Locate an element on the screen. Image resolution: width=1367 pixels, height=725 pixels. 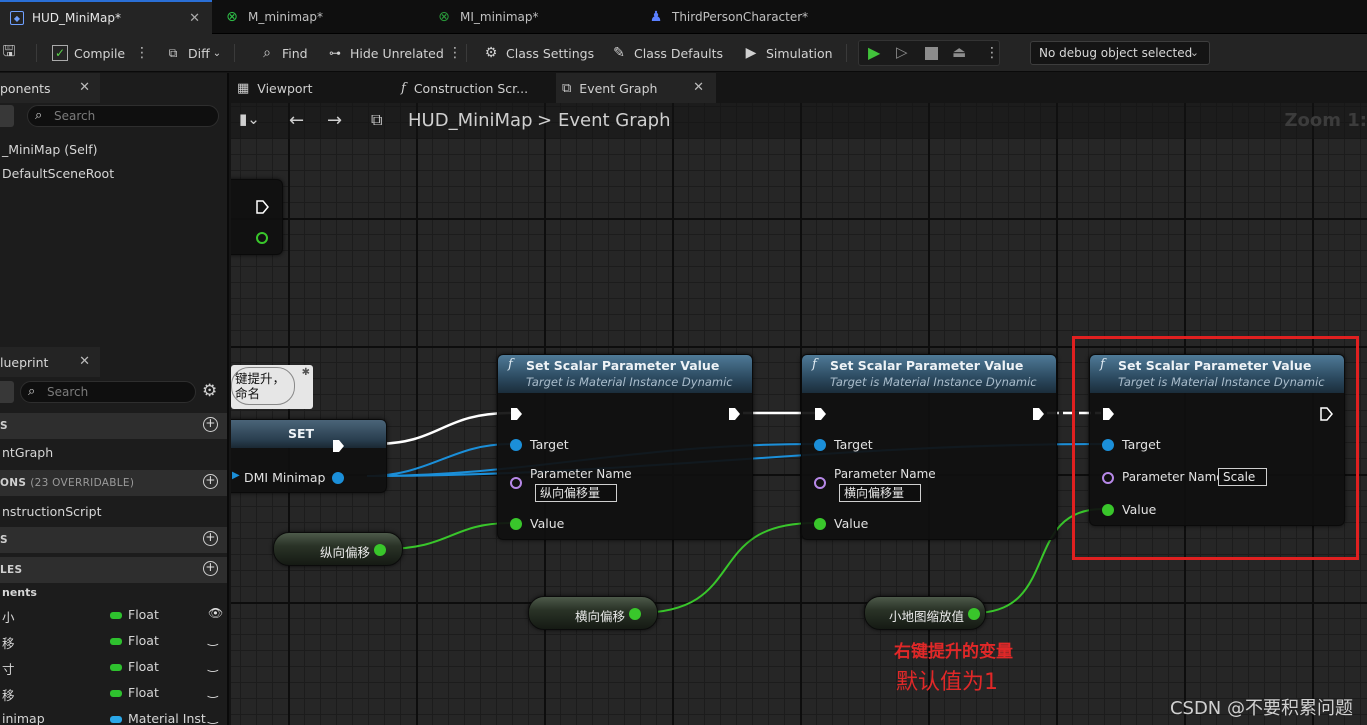
compile-options-dots: ⋮ is located at coordinates (142, 53).